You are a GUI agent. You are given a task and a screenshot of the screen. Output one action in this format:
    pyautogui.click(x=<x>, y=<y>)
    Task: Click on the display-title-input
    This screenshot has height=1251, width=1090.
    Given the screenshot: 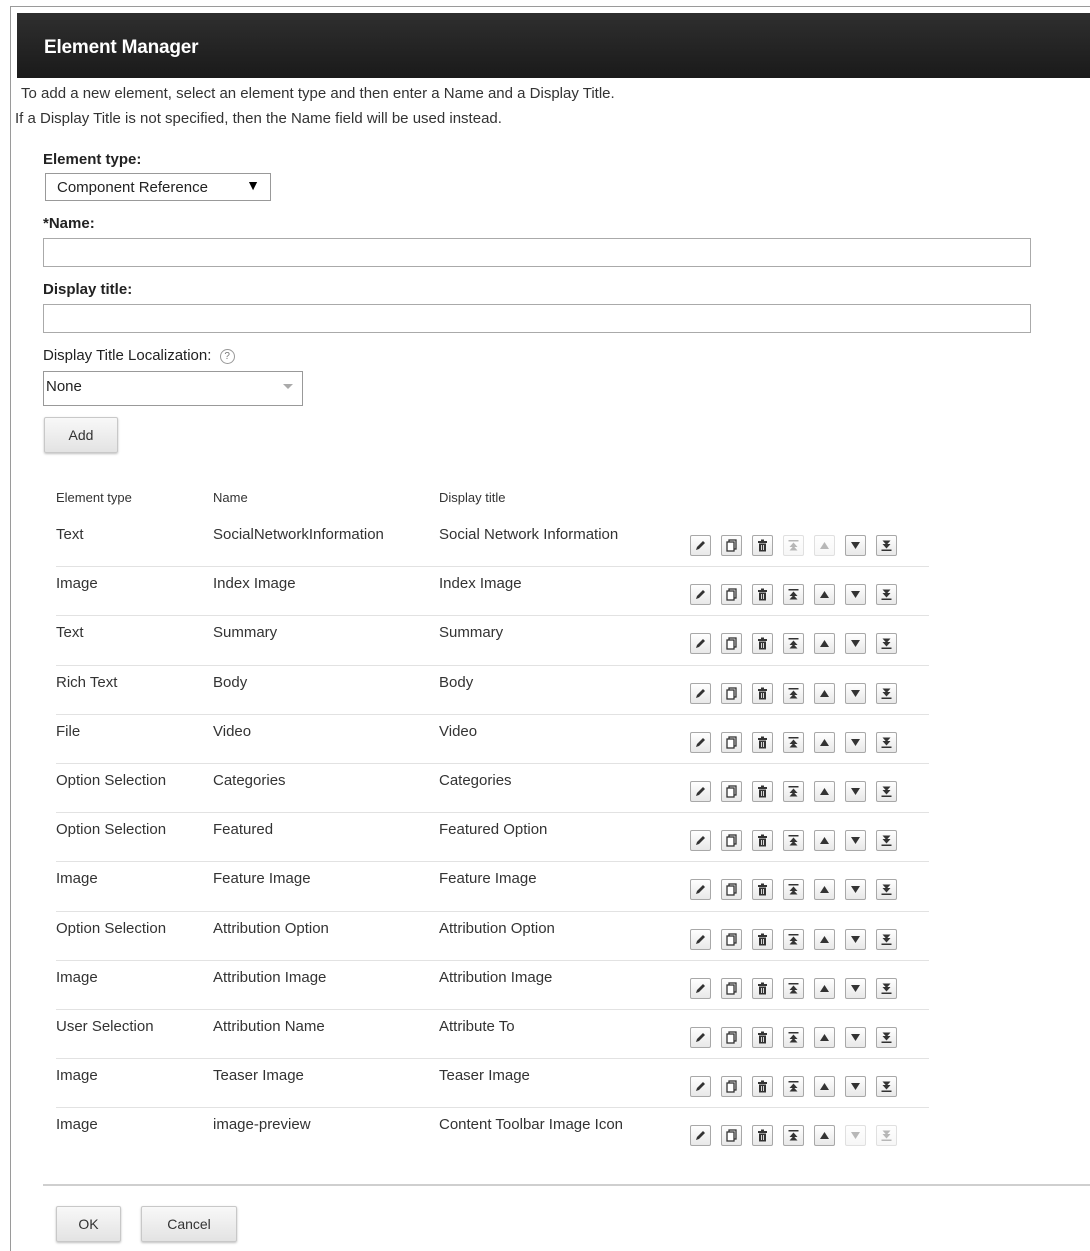 What is the action you would take?
    pyautogui.click(x=537, y=318)
    